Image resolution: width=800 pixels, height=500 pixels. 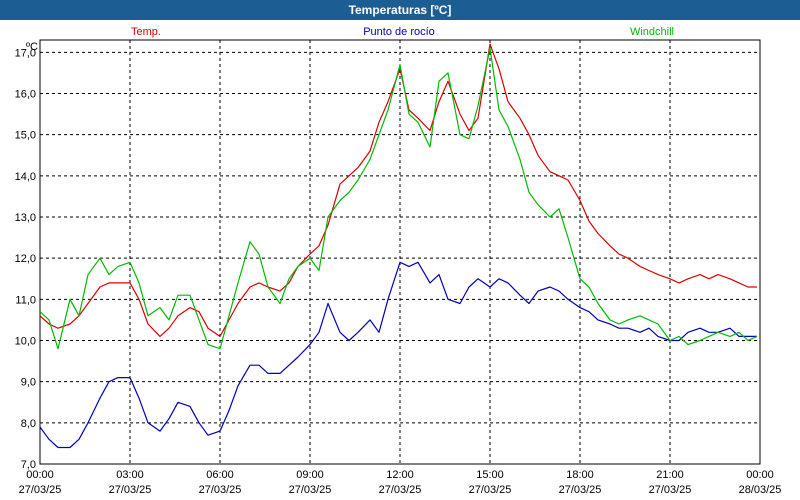 I want to click on legend-item-dew-point: Punto de rocío, so click(x=399, y=32).